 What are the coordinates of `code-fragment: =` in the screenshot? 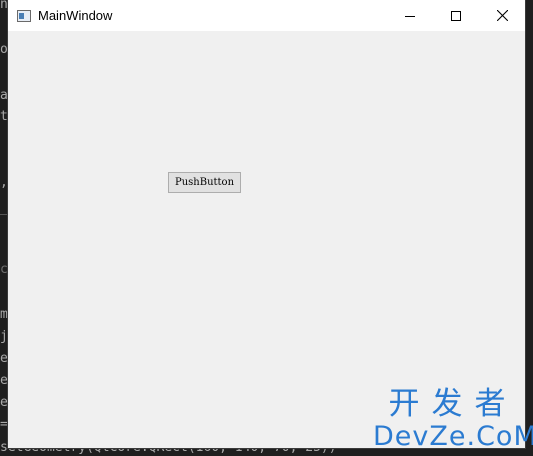 It's located at (4, 424).